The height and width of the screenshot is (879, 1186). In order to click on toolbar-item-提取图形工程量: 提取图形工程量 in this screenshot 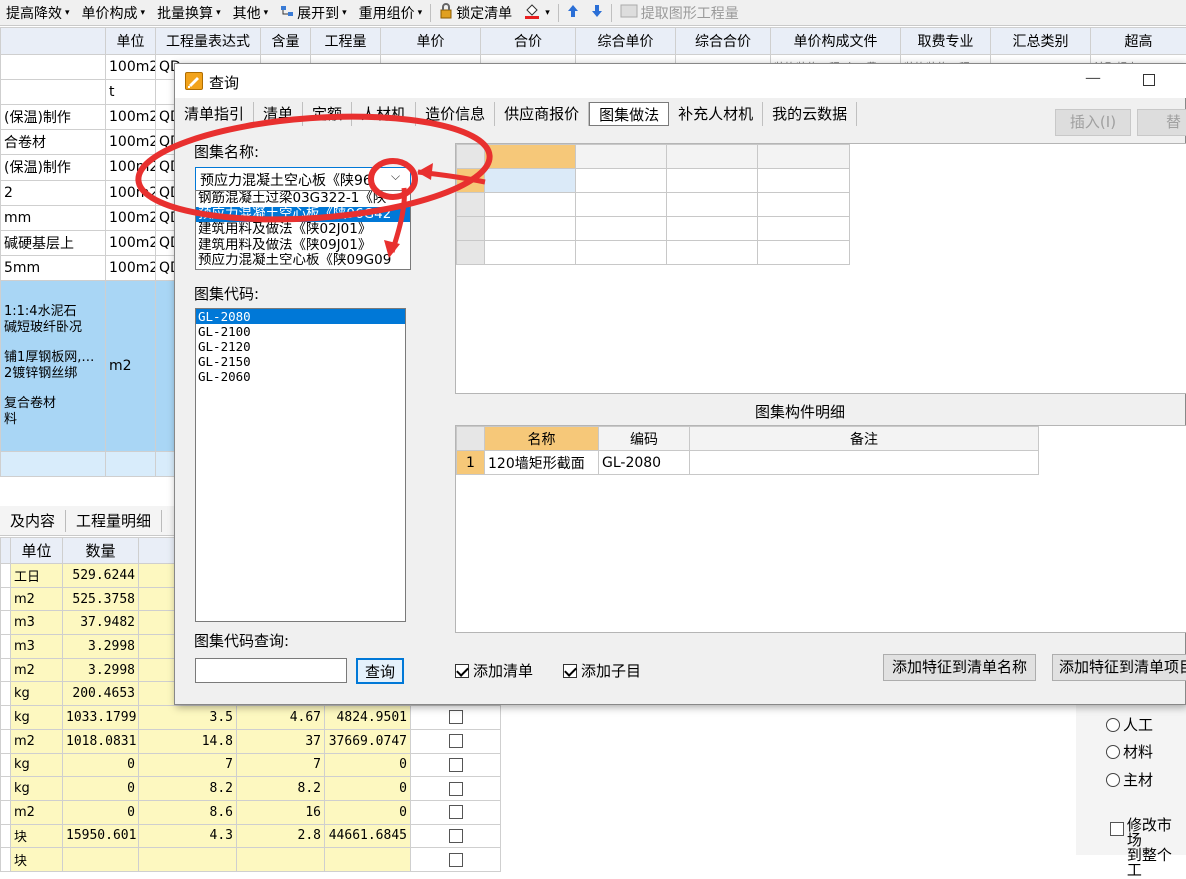, I will do `click(679, 13)`.